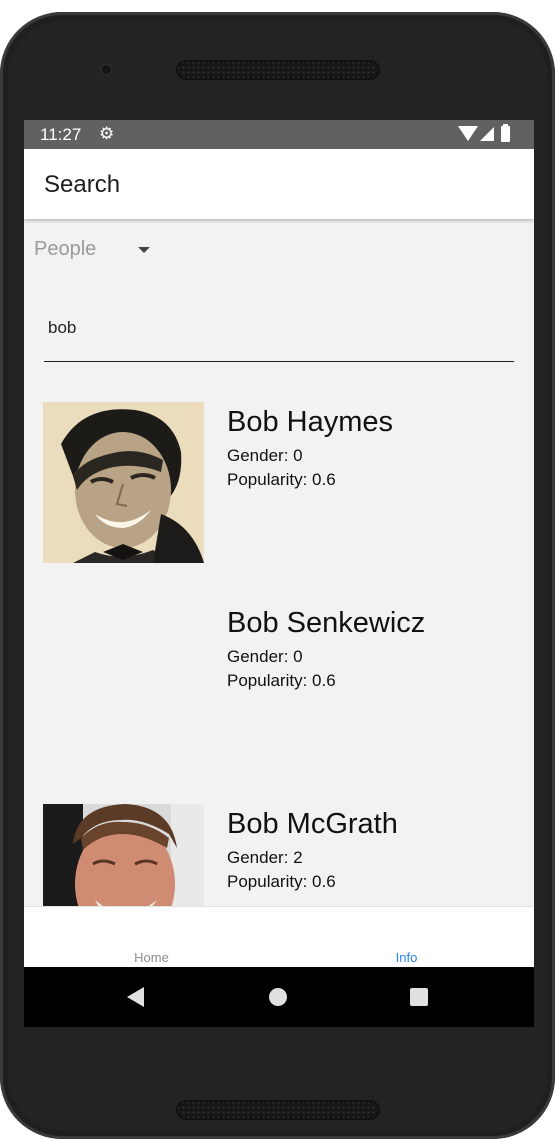 The height and width of the screenshot is (1139, 555). Describe the element at coordinates (278, 1110) in the screenshot. I see `bottom-speaker` at that location.